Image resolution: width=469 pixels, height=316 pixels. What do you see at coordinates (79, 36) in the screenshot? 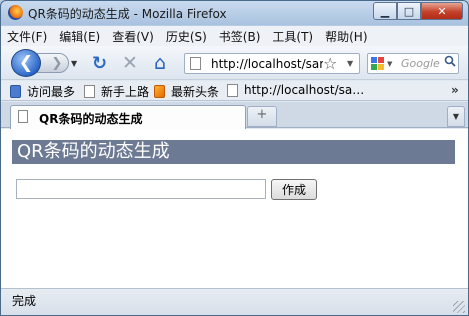
I see `menu-edit: 编辑(E)` at bounding box center [79, 36].